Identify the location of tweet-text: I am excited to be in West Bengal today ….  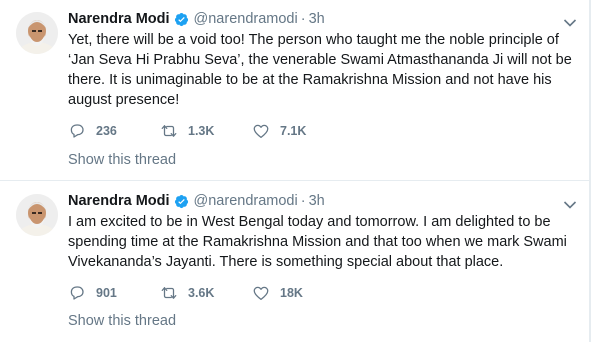
(317, 242).